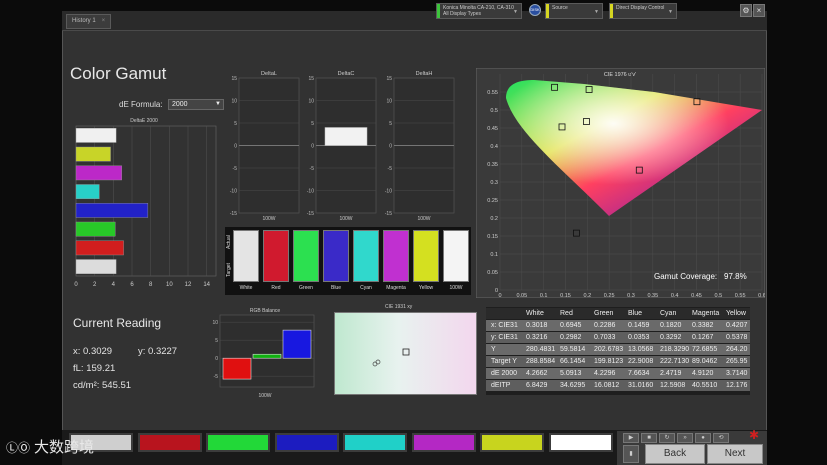  Describe the element at coordinates (574, 11) in the screenshot. I see `source-select: Source ▼` at that location.